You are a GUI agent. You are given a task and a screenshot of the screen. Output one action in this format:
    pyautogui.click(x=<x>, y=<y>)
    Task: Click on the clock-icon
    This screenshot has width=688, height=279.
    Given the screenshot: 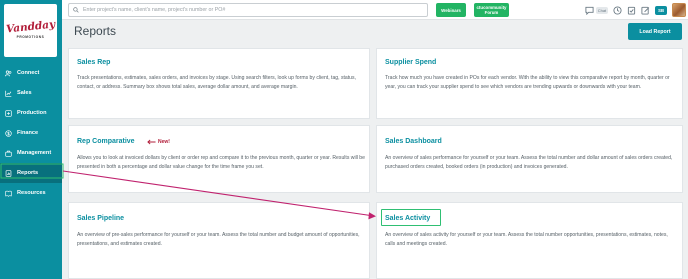 What is the action you would take?
    pyautogui.click(x=617, y=10)
    